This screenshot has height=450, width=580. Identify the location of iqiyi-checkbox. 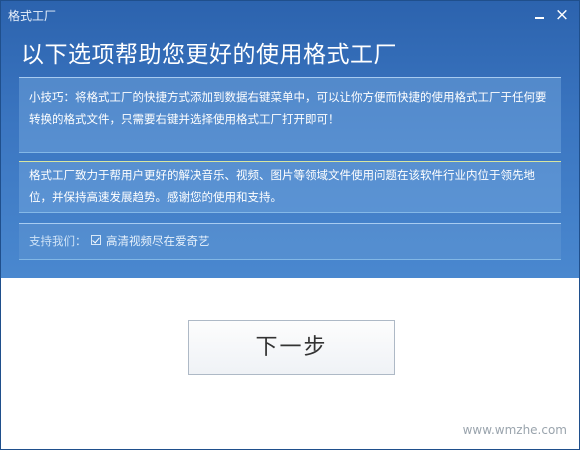
(96, 240).